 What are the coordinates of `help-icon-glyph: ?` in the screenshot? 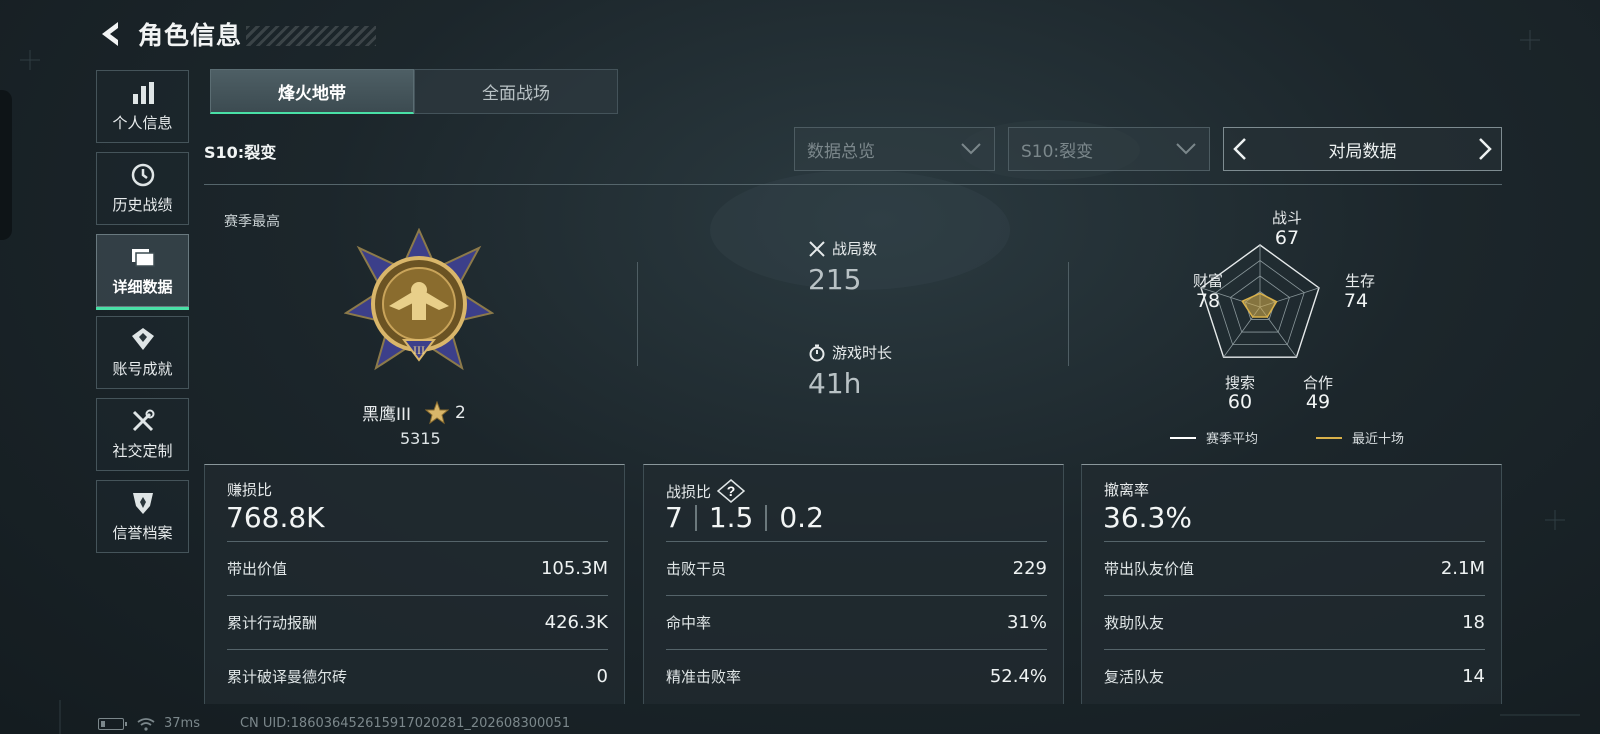 It's located at (731, 491).